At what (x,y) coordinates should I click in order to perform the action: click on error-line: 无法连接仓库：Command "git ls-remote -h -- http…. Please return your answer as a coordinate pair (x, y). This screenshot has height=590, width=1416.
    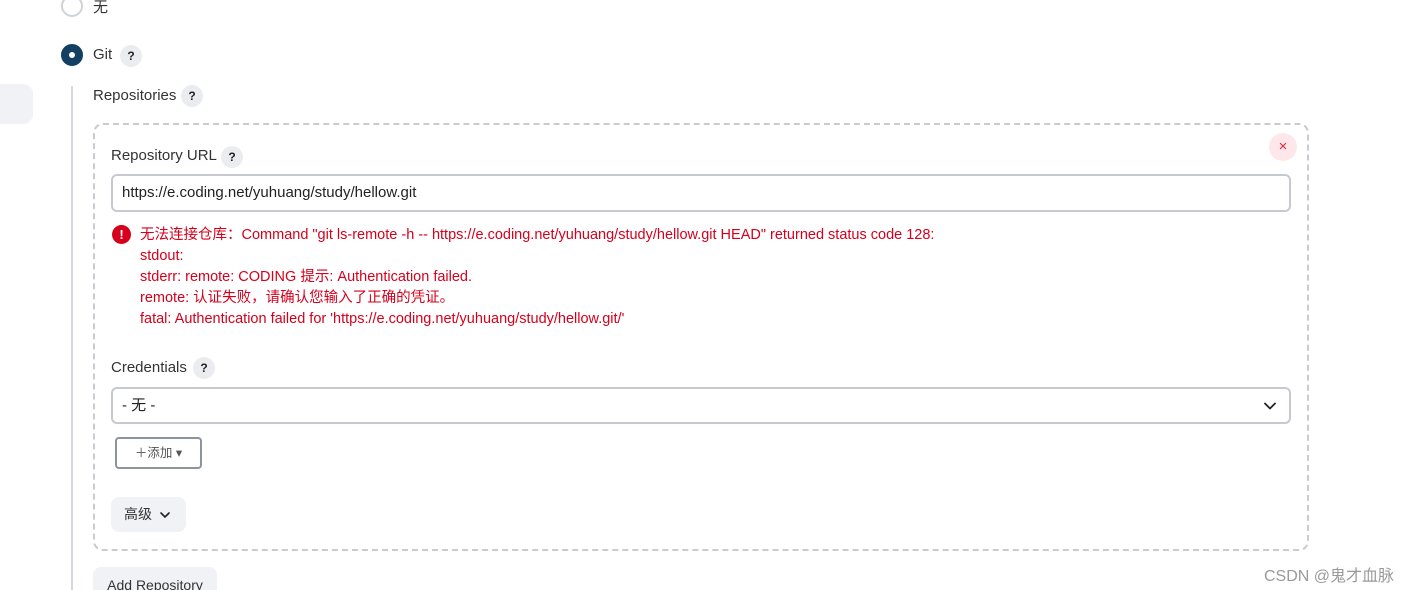
    Looking at the image, I should click on (537, 235).